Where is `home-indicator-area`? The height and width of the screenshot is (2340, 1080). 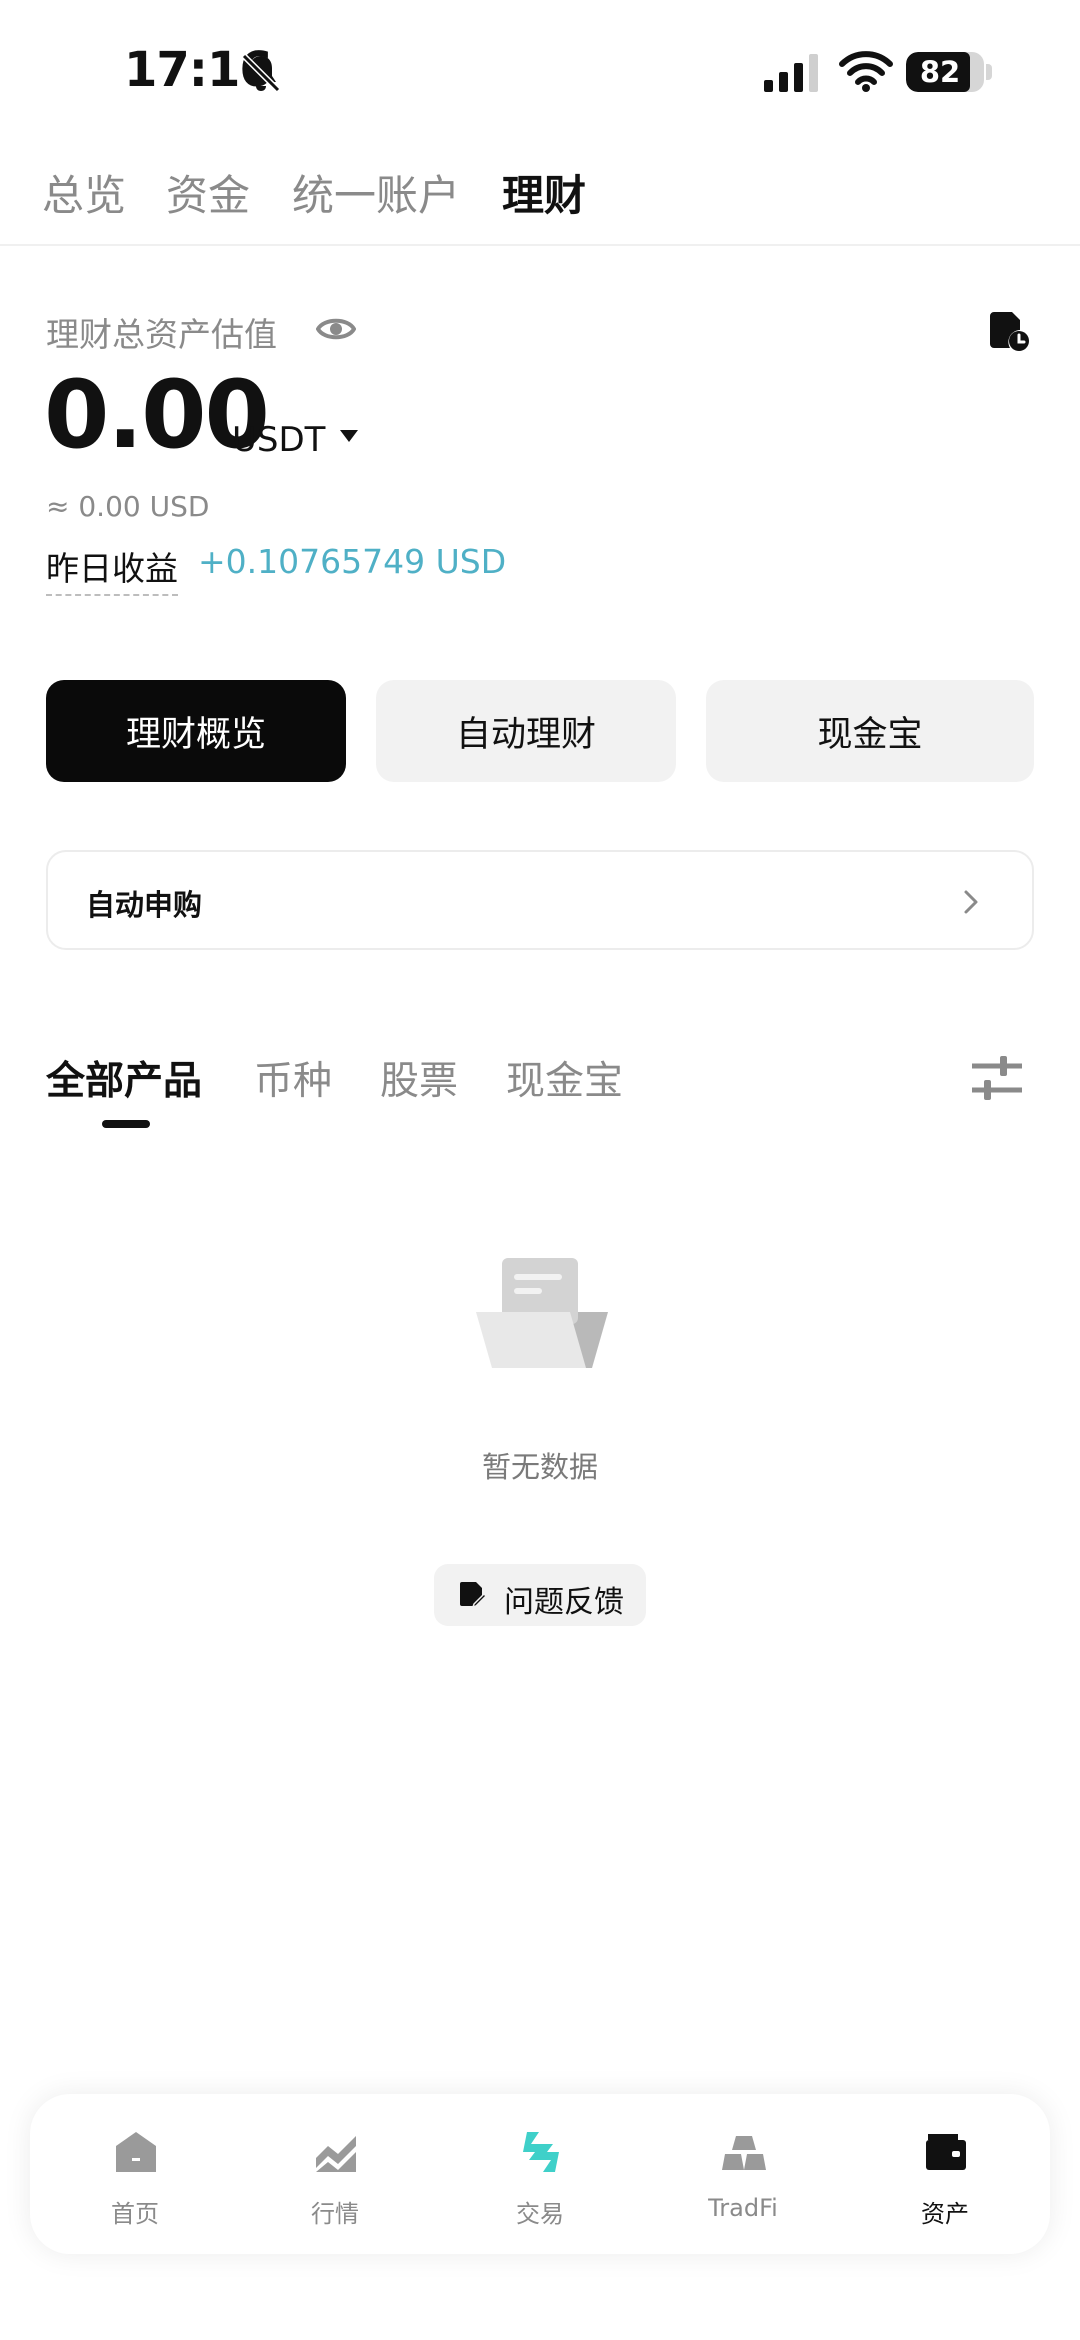 home-indicator-area is located at coordinates (540, 2320).